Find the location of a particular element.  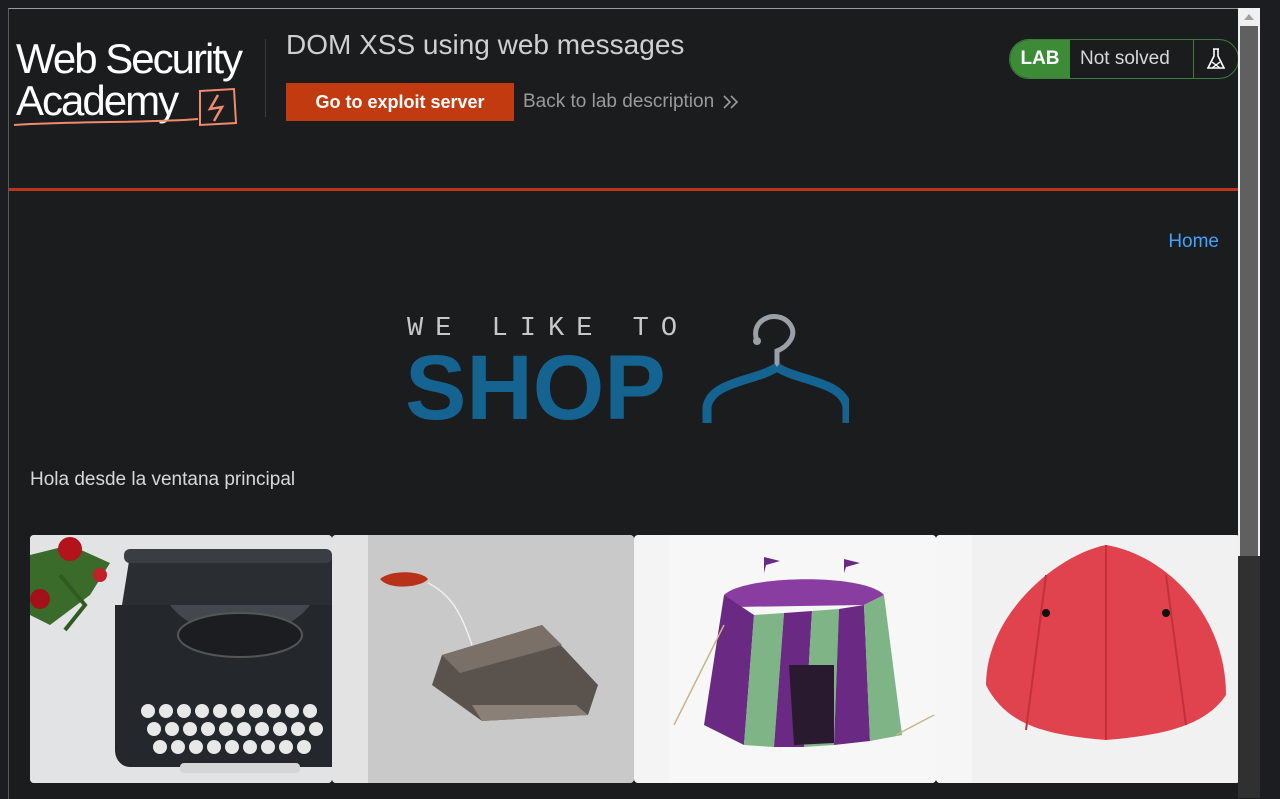

scrollbar-thumb is located at coordinates (1249, 291).